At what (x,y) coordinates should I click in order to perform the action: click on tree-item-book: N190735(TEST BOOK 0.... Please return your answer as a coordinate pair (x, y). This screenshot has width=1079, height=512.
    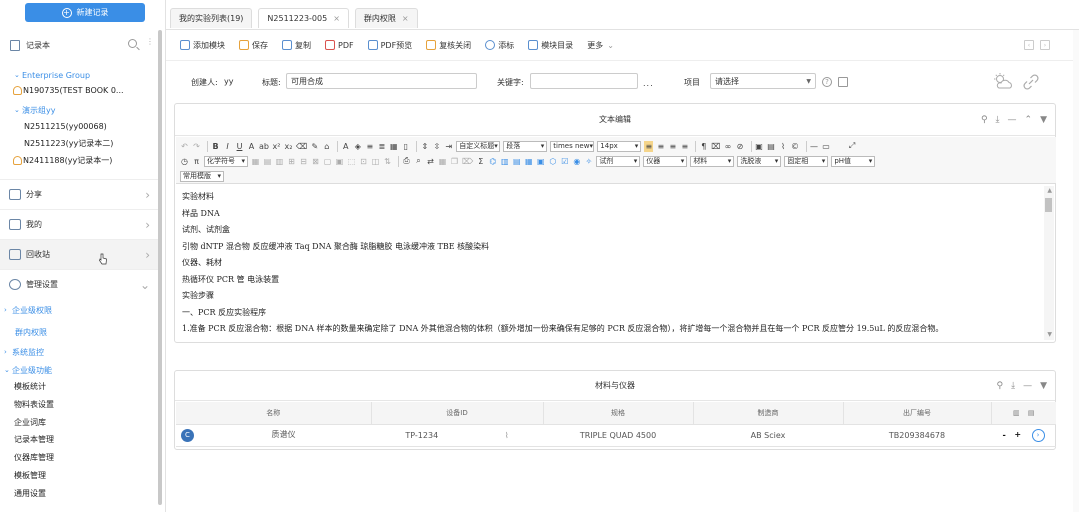
    Looking at the image, I should click on (80, 90).